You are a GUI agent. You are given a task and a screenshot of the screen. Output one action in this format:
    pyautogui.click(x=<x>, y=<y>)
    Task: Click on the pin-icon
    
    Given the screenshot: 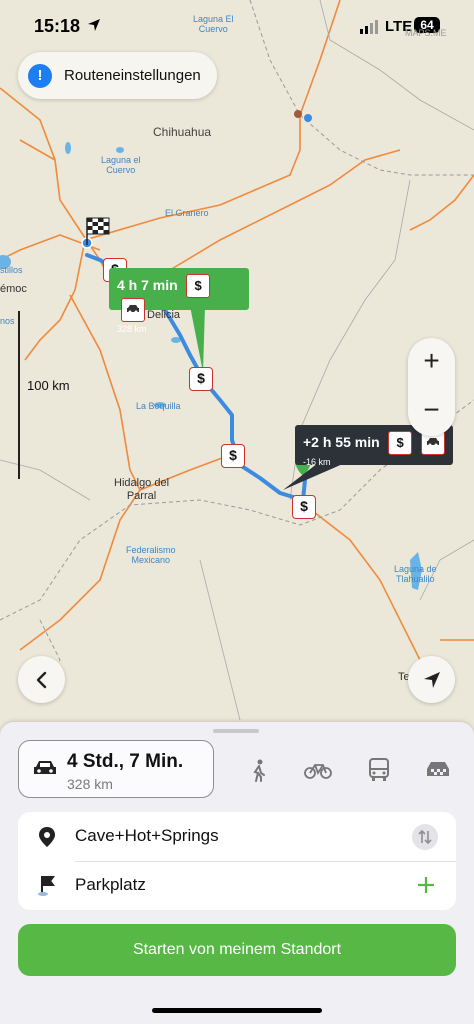 What is the action you would take?
    pyautogui.click(x=47, y=837)
    